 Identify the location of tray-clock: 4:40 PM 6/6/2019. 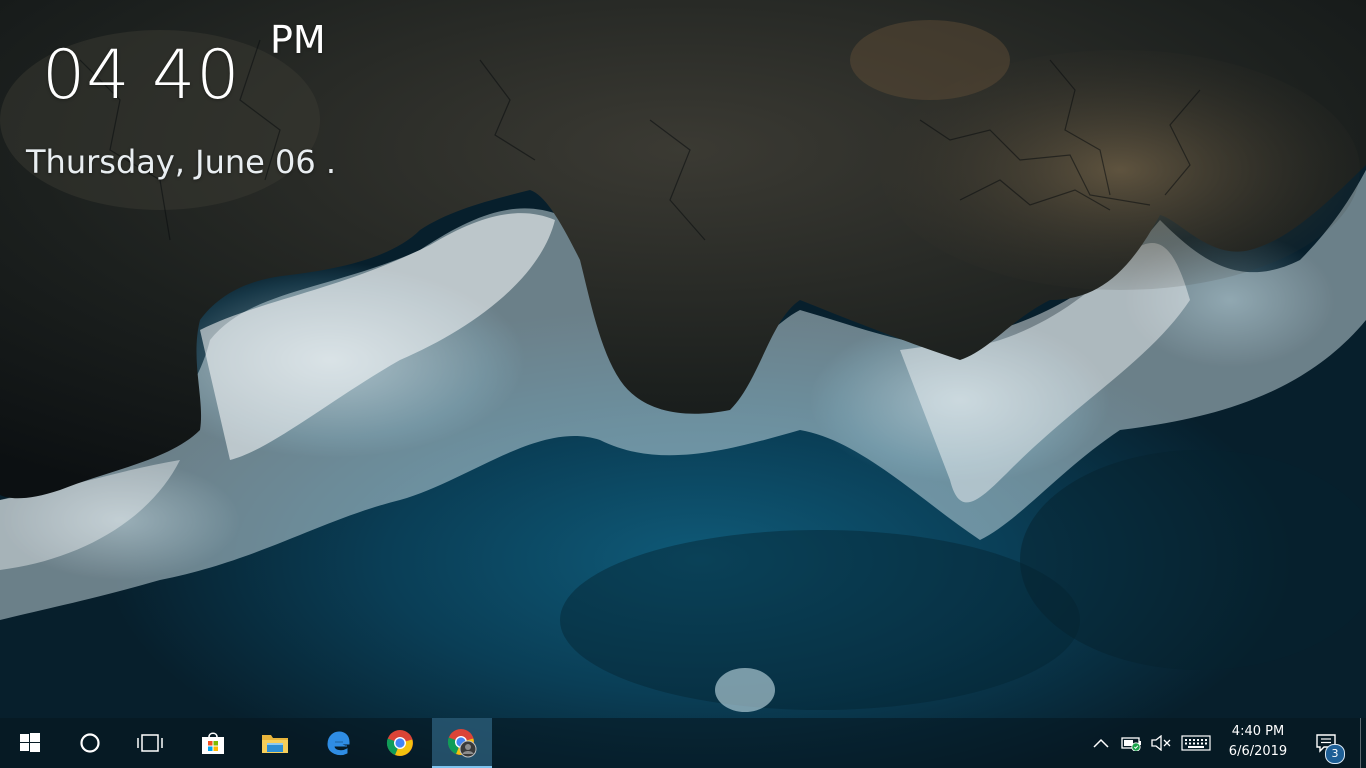
(1258, 743).